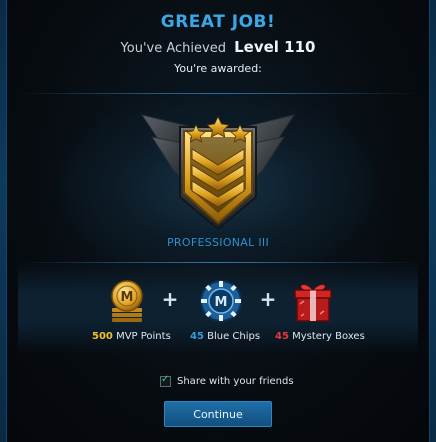 Image resolution: width=436 pixels, height=442 pixels. I want to click on plus-sign-2: +, so click(268, 299).